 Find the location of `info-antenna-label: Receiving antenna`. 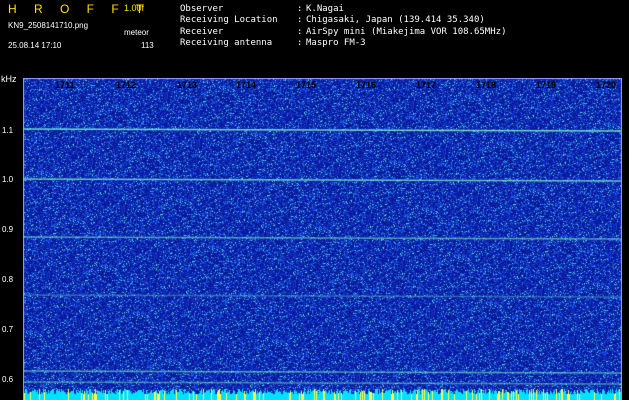

info-antenna-label: Receiving antenna is located at coordinates (226, 43).